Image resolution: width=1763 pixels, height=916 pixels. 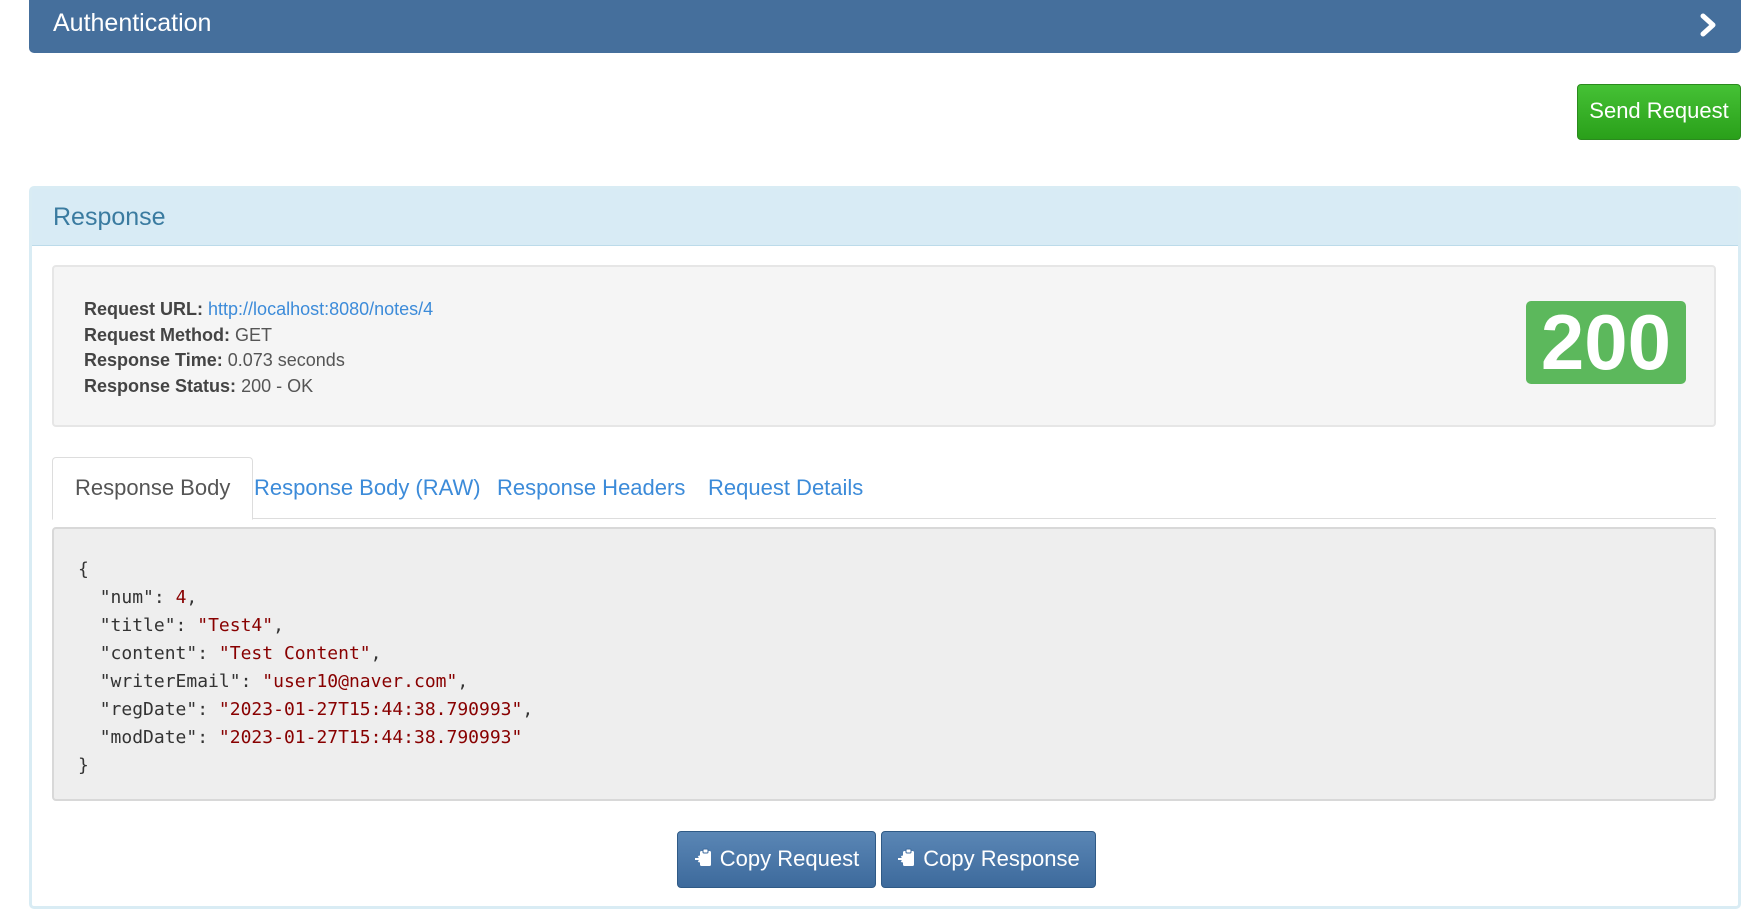 I want to click on json-field-row: "regDate": "2023-01-27T15:44:38.790993",, so click(x=316, y=709).